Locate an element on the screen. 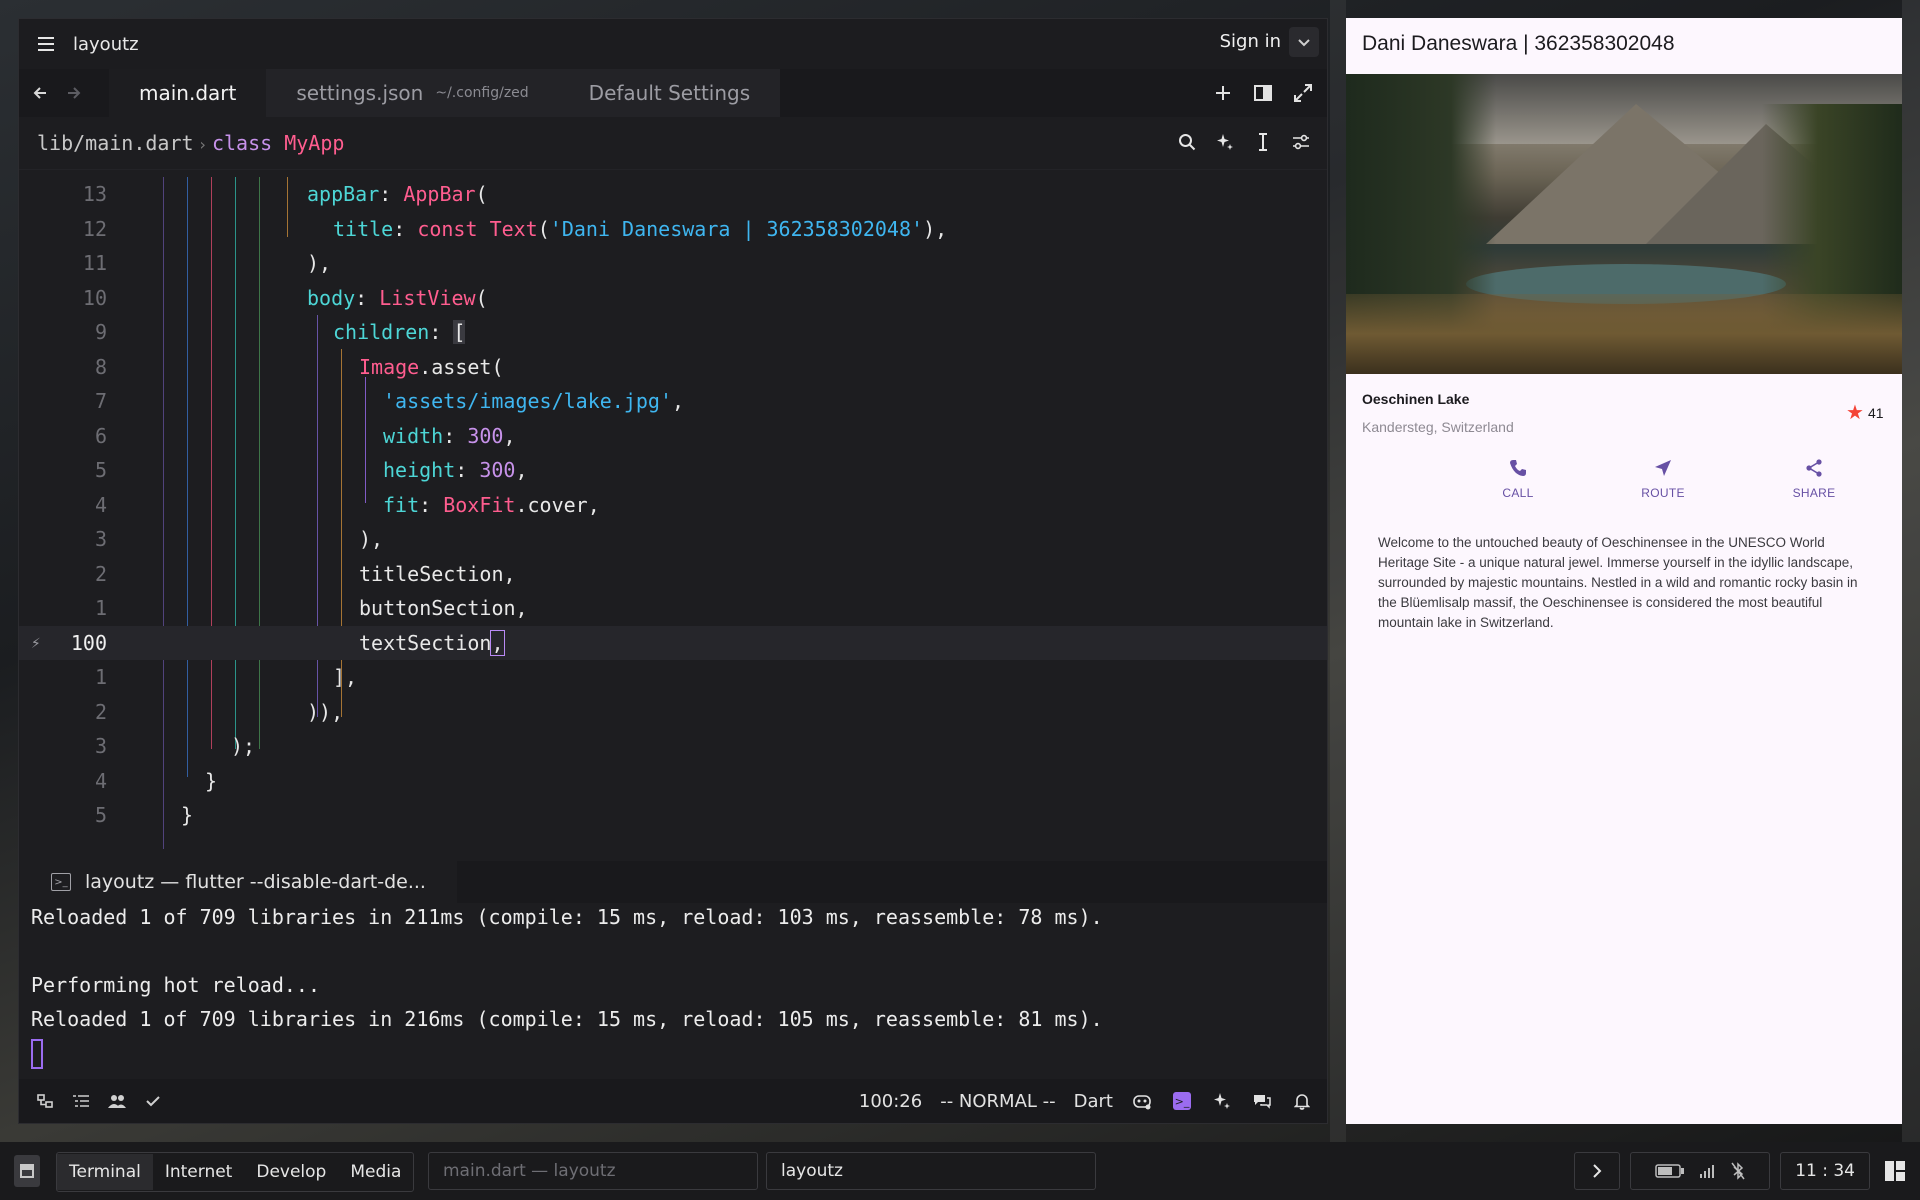 This screenshot has height=1200, width=1920. copilot-icon is located at coordinates (1142, 1101).